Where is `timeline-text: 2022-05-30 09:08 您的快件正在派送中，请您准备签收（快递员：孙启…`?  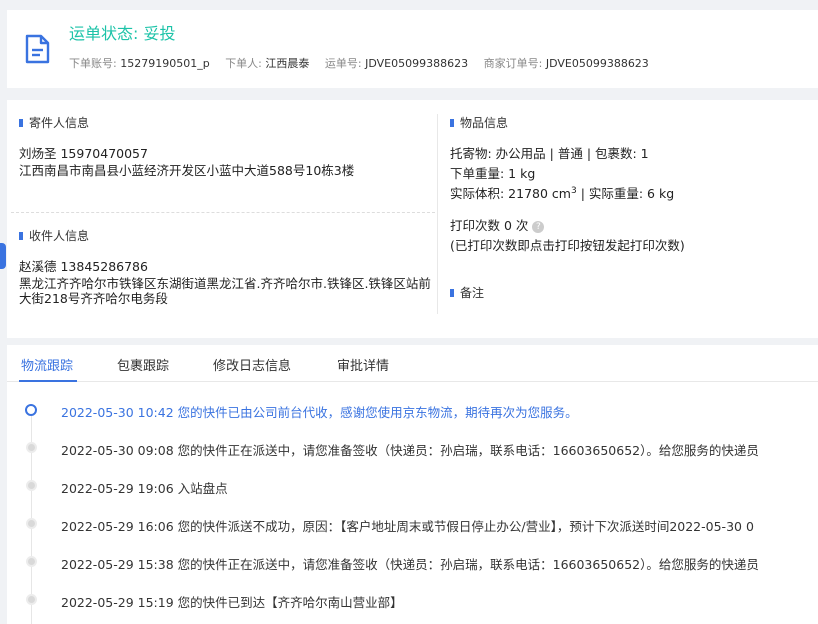 timeline-text: 2022-05-30 09:08 您的快件正在派送中，请您准备签收（快递员：孙启… is located at coordinates (410, 450).